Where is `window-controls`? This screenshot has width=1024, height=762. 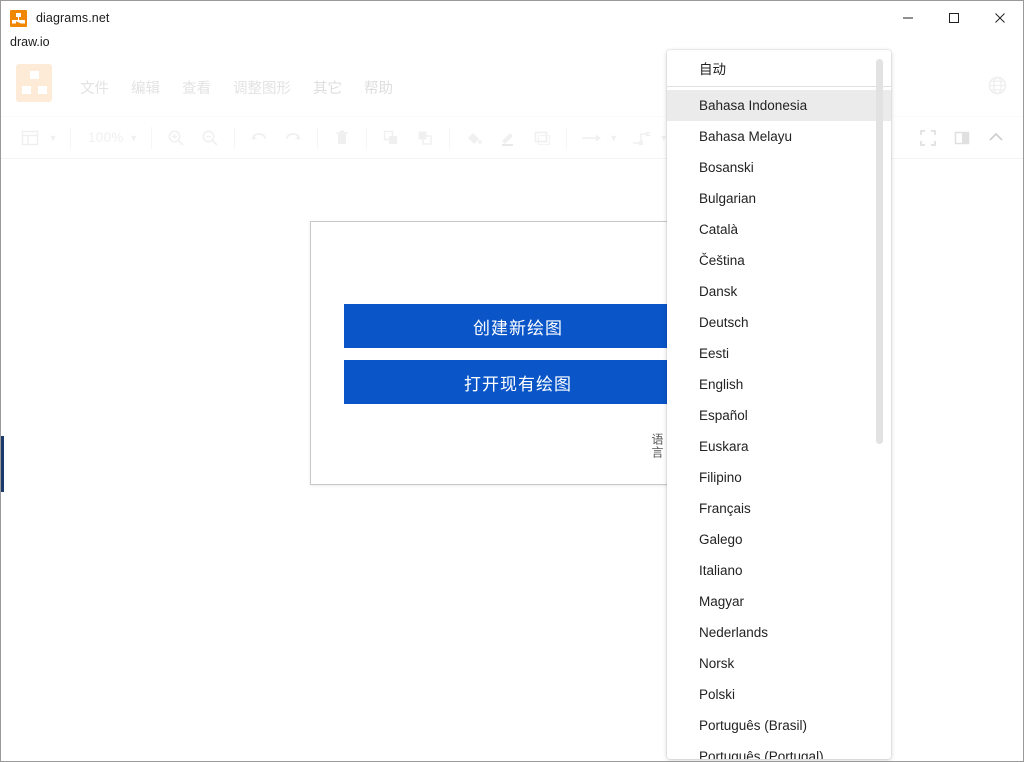
window-controls is located at coordinates (954, 18).